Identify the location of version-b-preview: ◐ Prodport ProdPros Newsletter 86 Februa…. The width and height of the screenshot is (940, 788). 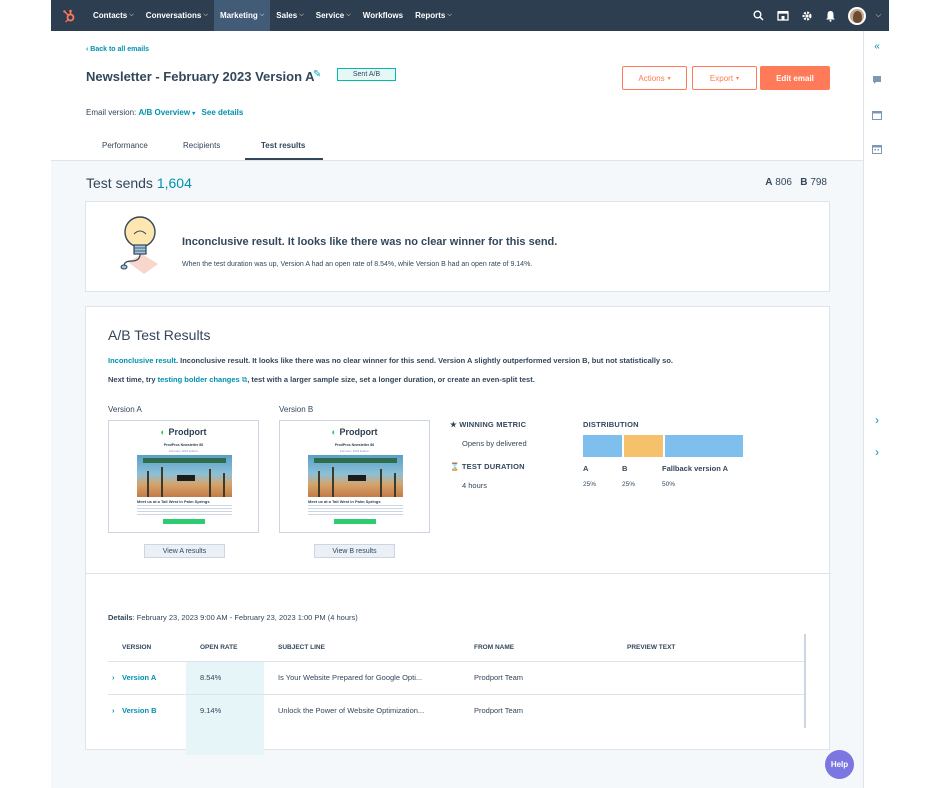
(354, 476).